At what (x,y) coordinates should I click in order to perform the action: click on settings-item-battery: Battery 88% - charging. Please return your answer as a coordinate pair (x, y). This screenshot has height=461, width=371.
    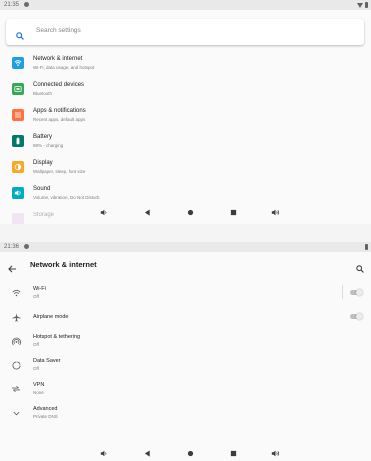
    Looking at the image, I should click on (185, 142).